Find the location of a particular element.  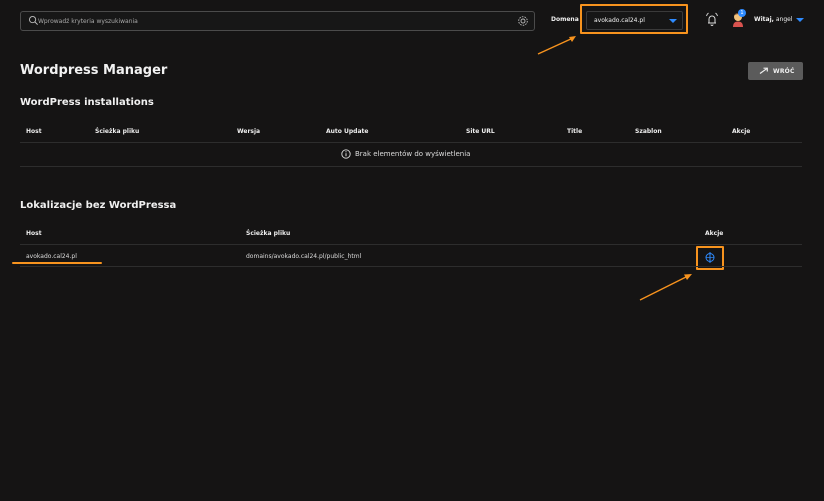

column-header-auto-update: Auto Update is located at coordinates (347, 131).